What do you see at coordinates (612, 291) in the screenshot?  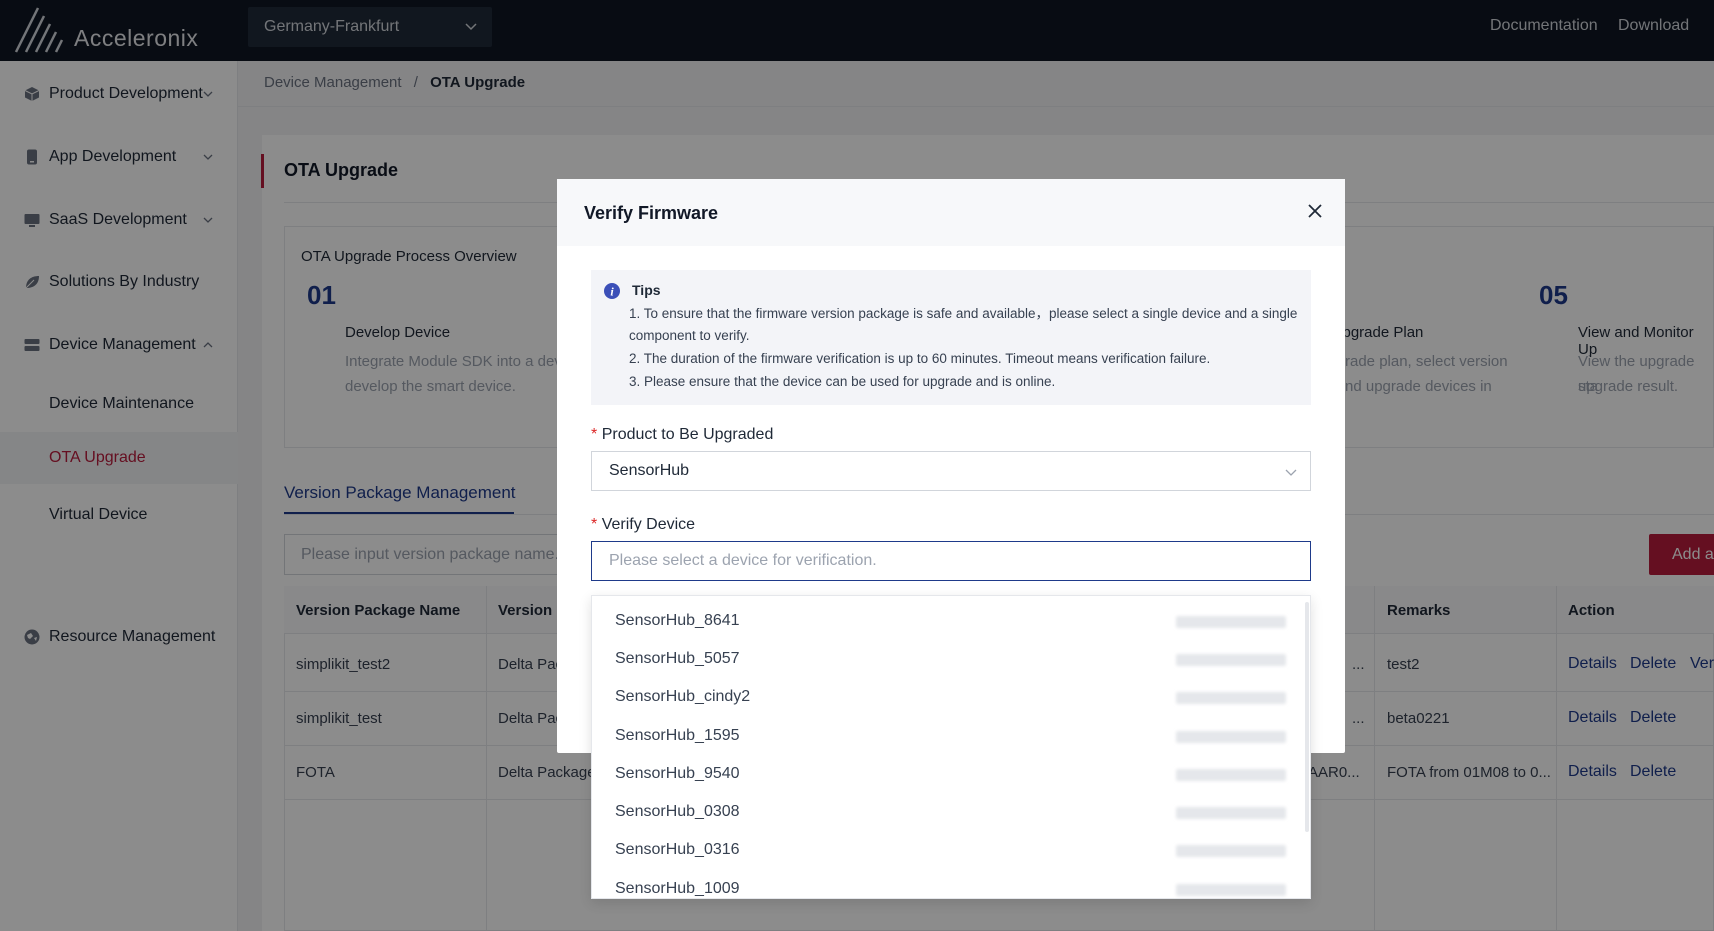 I see `info-icon: i` at bounding box center [612, 291].